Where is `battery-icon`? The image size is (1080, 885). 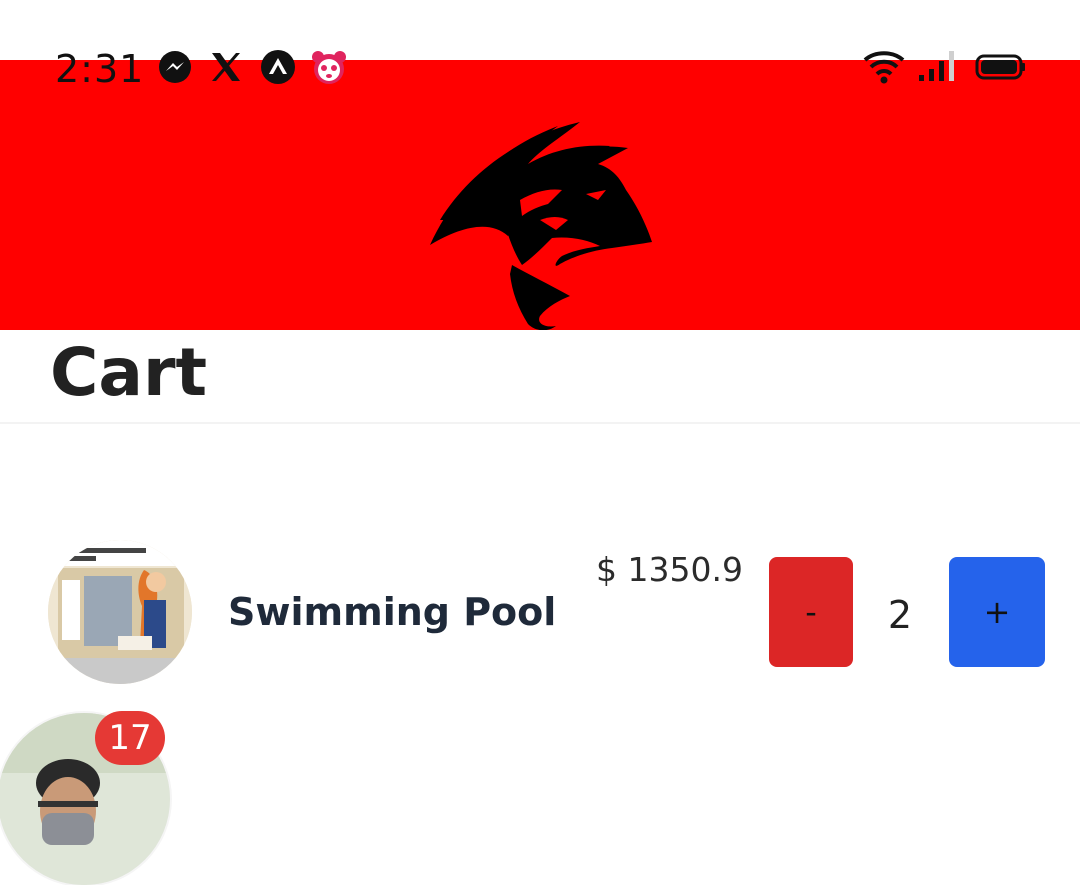 battery-icon is located at coordinates (1000, 67).